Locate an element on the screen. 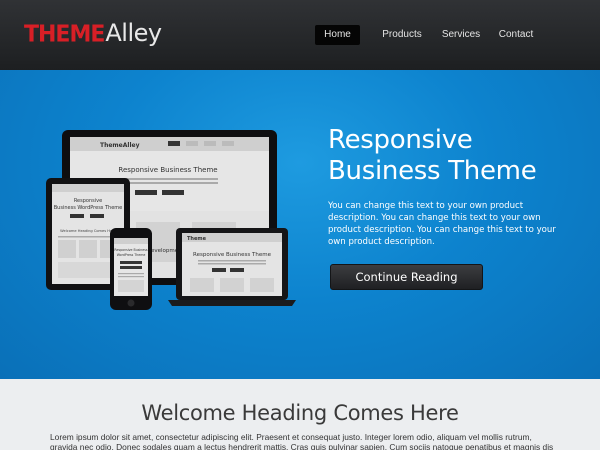 Image resolution: width=600 pixels, height=450 pixels. hero-title: Responsive Business Theme is located at coordinates (458, 156).